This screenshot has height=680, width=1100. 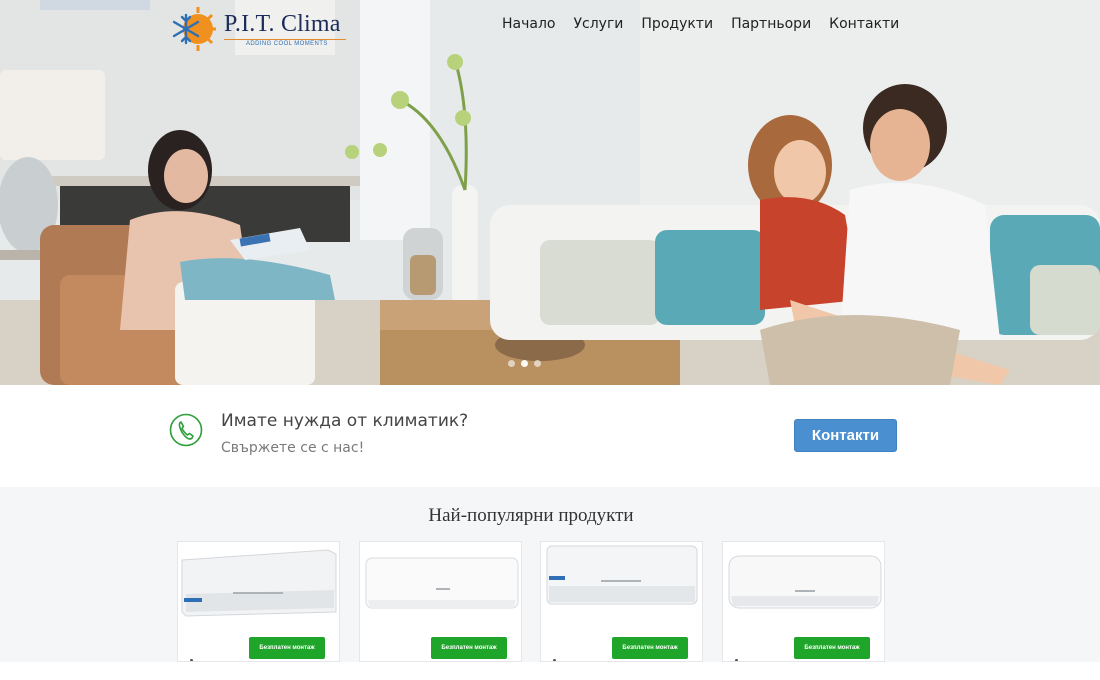 What do you see at coordinates (293, 448) in the screenshot?
I see `call-subtitle: Свържете се с нас!` at bounding box center [293, 448].